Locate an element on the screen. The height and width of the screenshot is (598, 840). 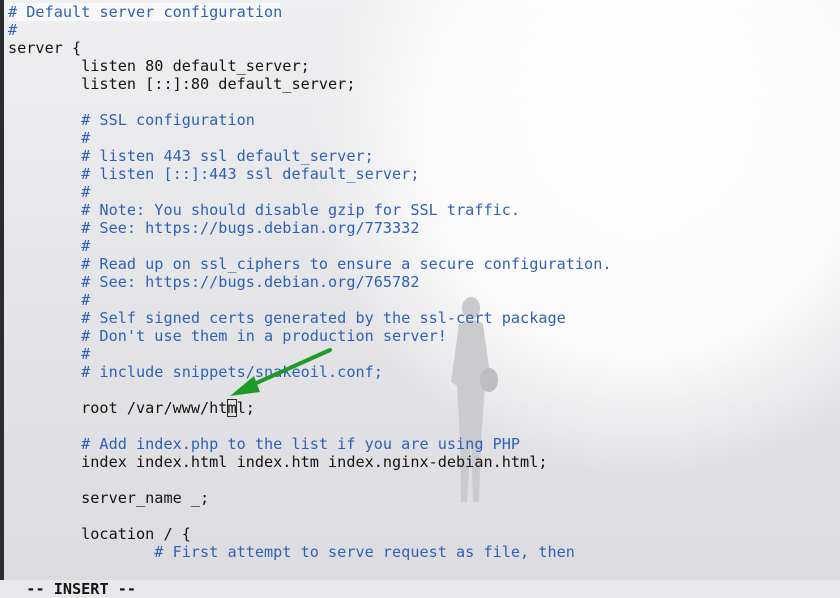
code-line: # See: https://bugs.debian.org/765782 is located at coordinates (213, 282).